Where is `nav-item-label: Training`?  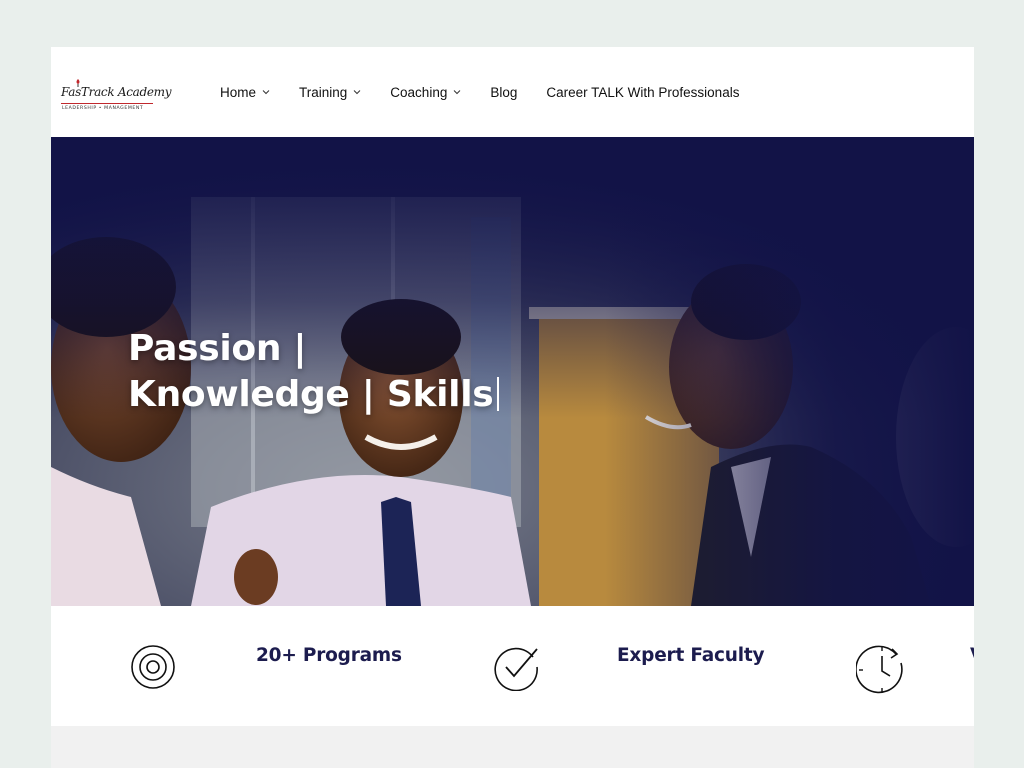 nav-item-label: Training is located at coordinates (323, 92).